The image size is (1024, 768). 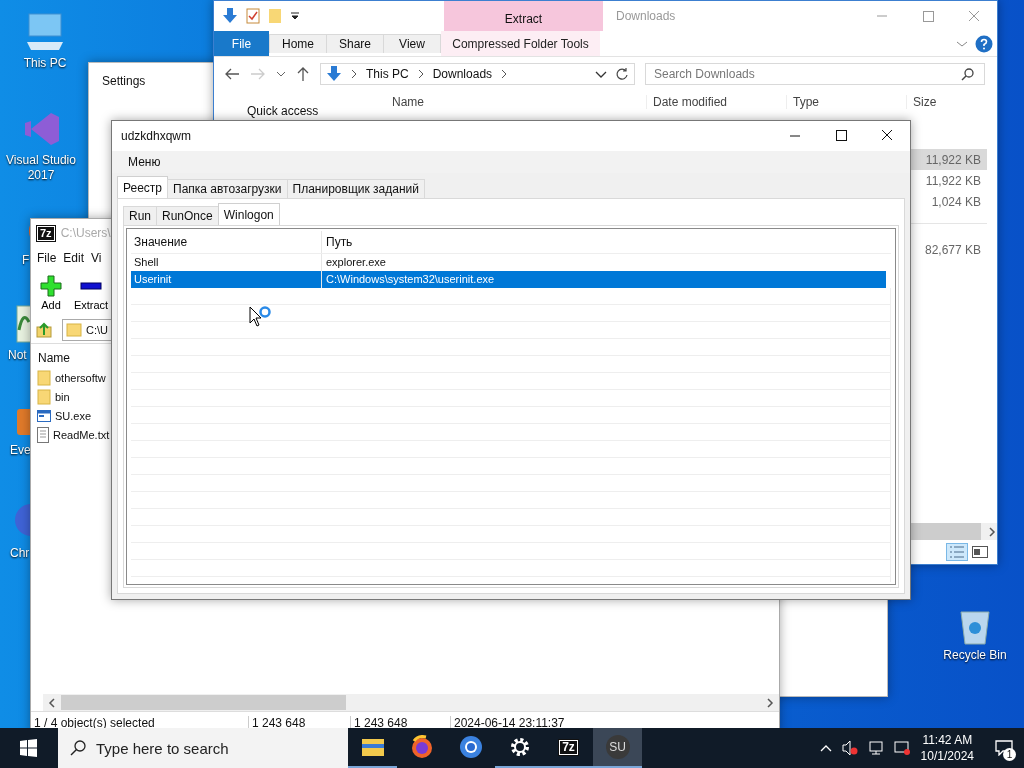 I want to click on help-icon, so click(x=984, y=43).